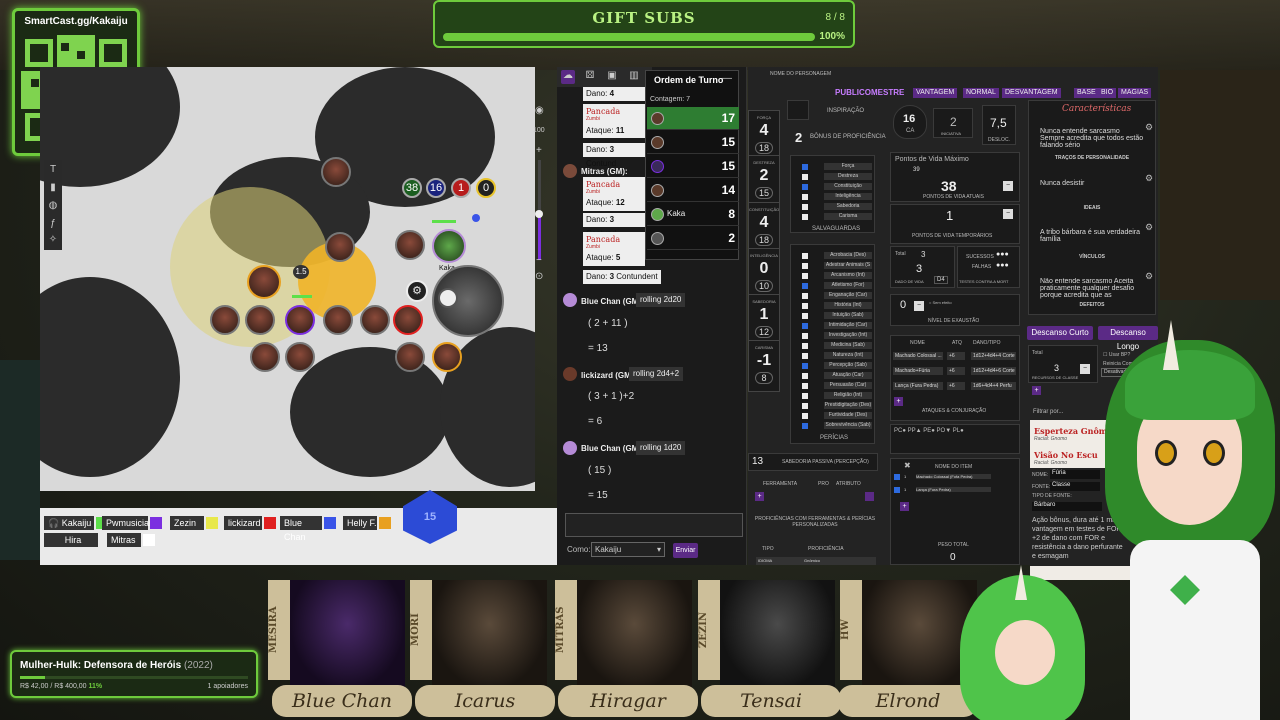 This screenshot has width=1280, height=720. Describe the element at coordinates (904, 506) in the screenshot. I see `add-item-button: +` at that location.